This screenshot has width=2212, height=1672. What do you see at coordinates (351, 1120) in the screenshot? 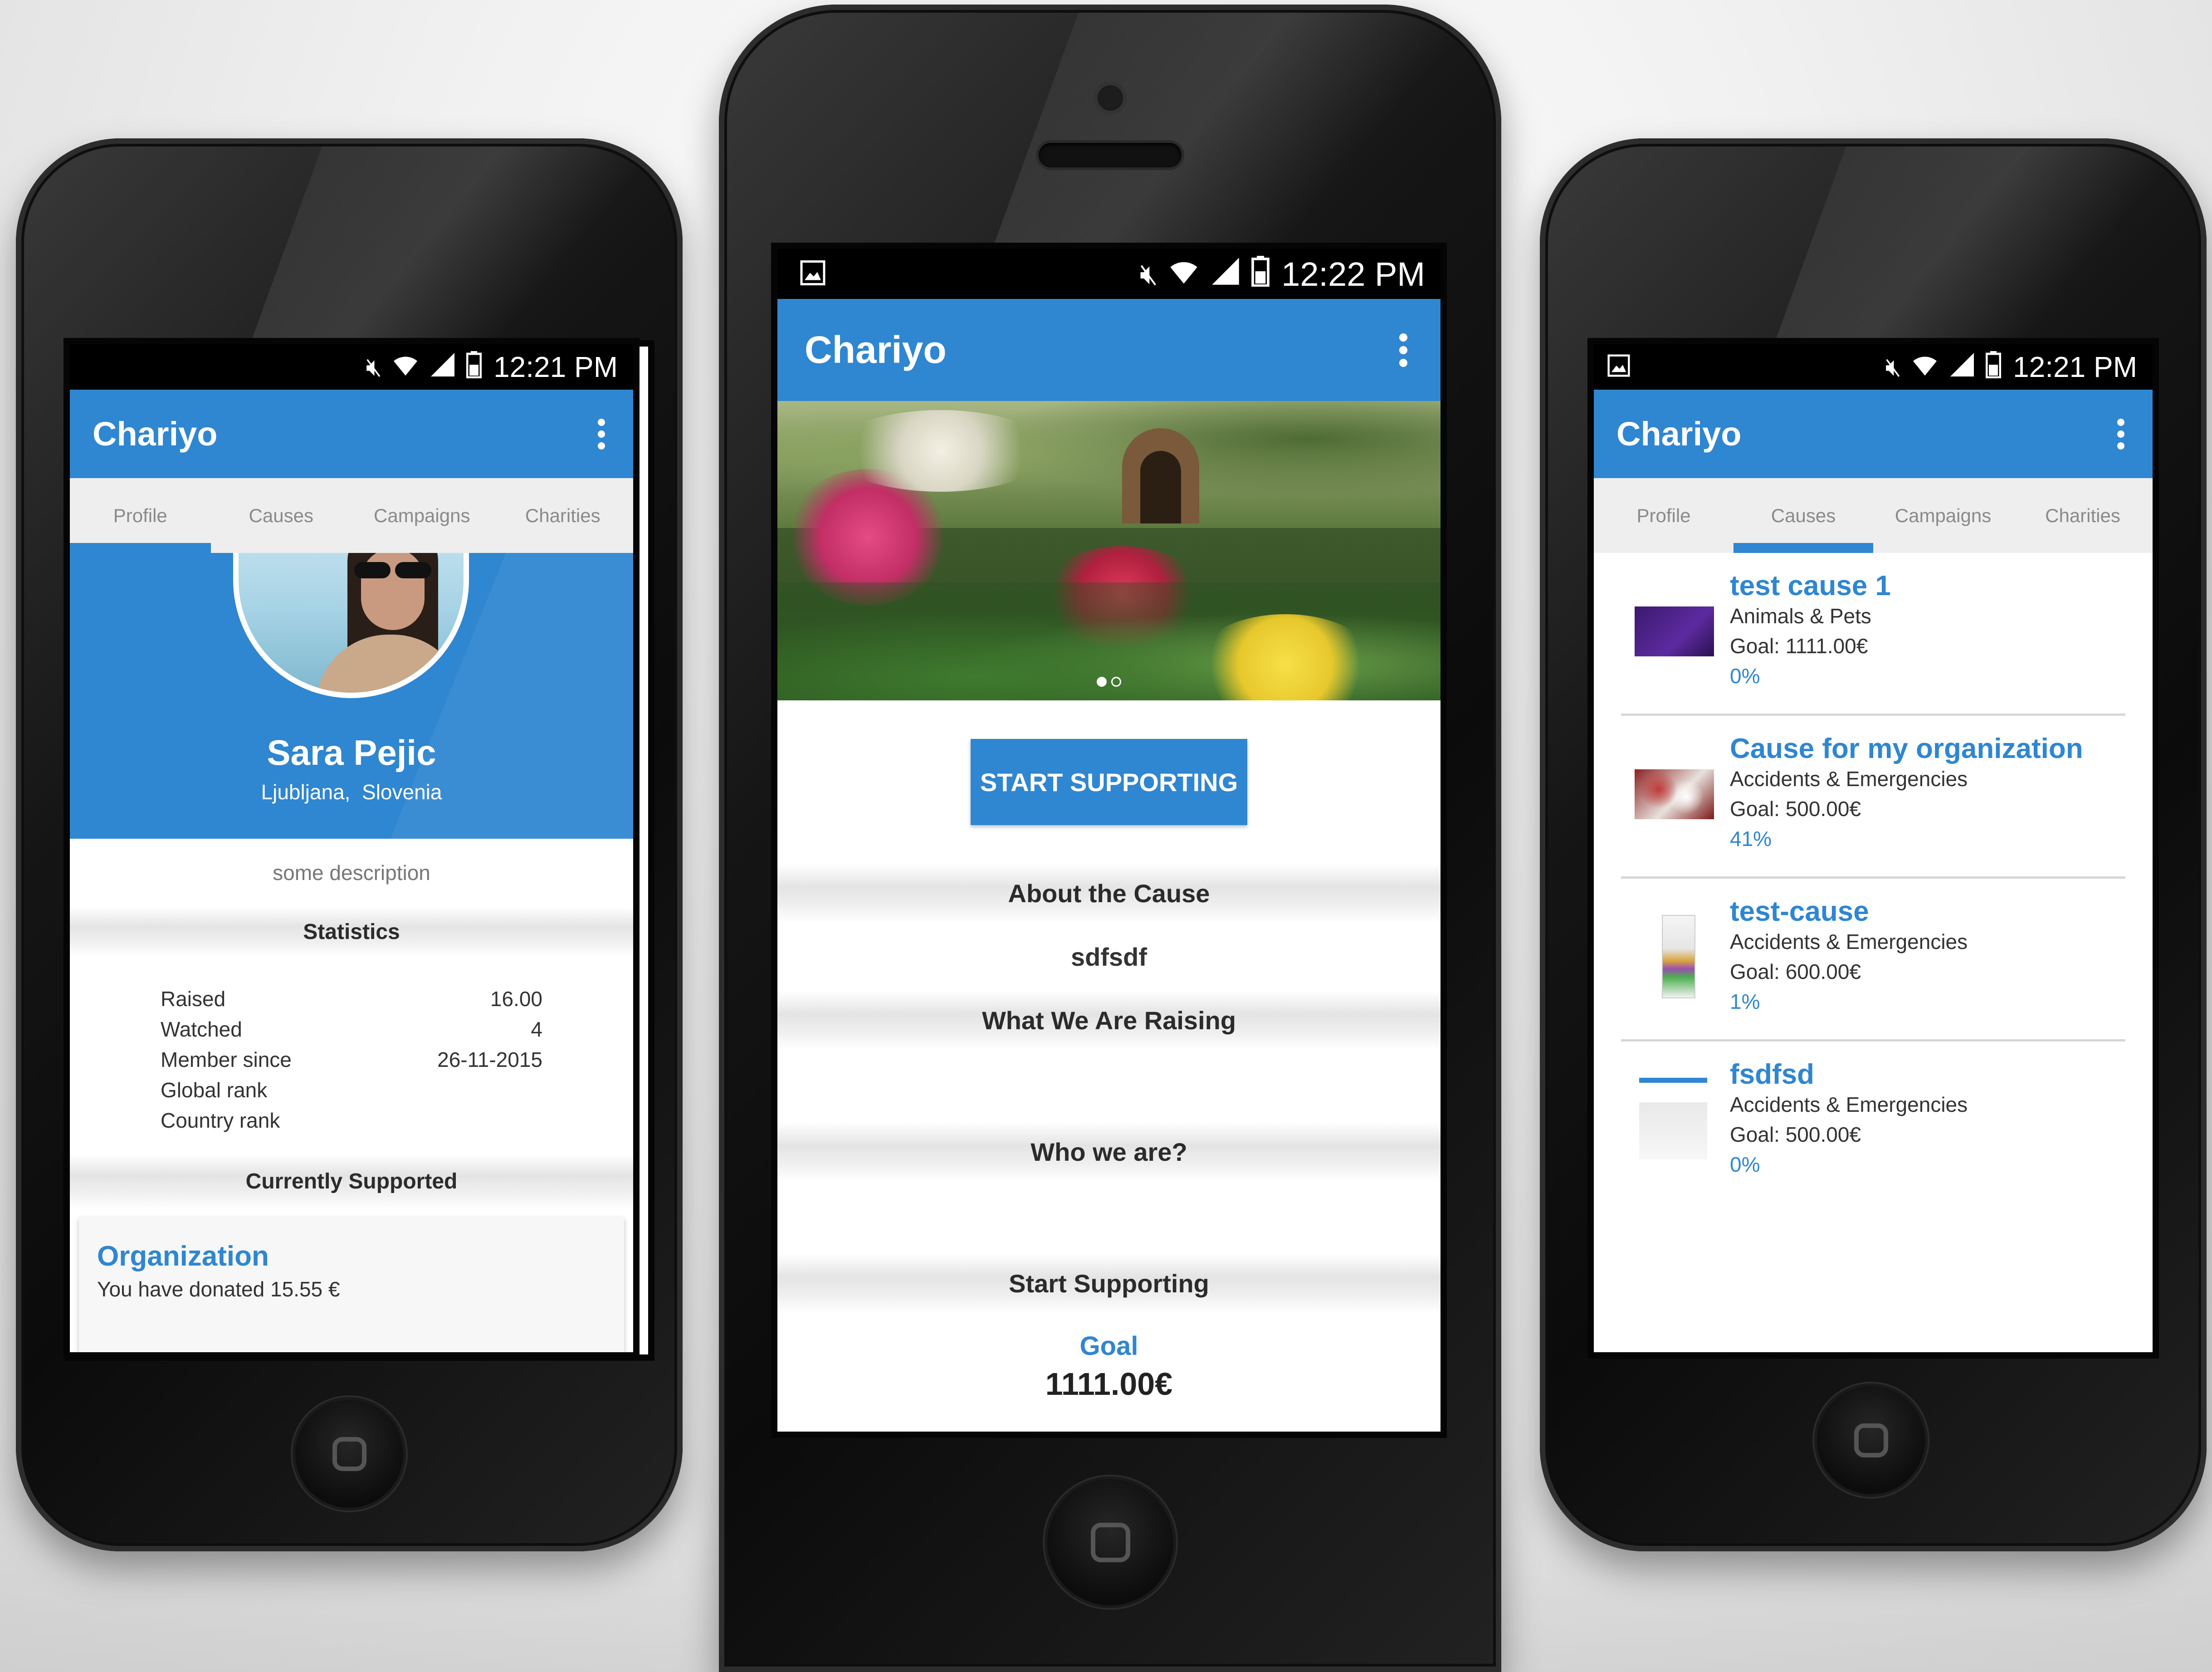
I see `stat-row: Country rank` at bounding box center [351, 1120].